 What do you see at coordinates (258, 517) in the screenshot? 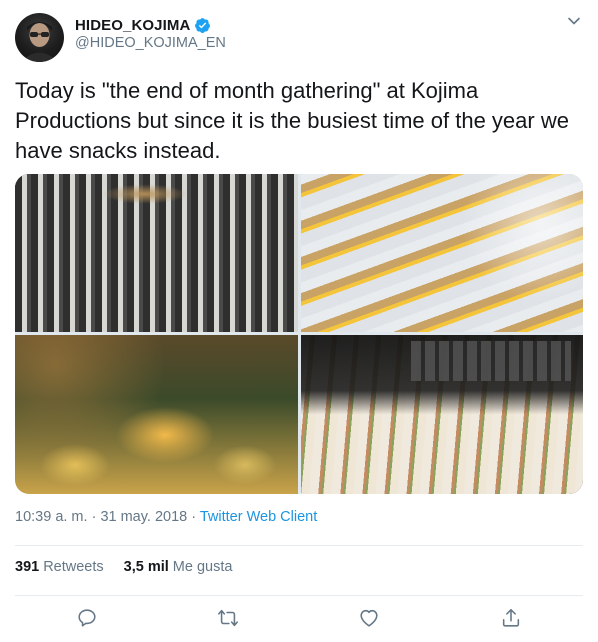
I see `tweet-source-link: Twitter Web Client` at bounding box center [258, 517].